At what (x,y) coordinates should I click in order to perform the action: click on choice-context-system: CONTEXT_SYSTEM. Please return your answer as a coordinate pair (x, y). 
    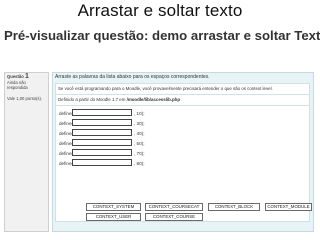
    Looking at the image, I should click on (113, 207).